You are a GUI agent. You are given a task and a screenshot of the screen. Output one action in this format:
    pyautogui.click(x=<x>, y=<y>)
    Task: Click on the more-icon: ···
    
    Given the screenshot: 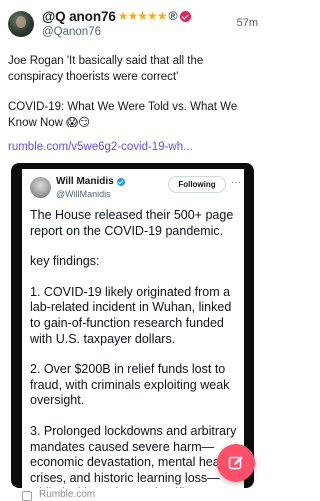 What is the action you would take?
    pyautogui.click(x=236, y=182)
    